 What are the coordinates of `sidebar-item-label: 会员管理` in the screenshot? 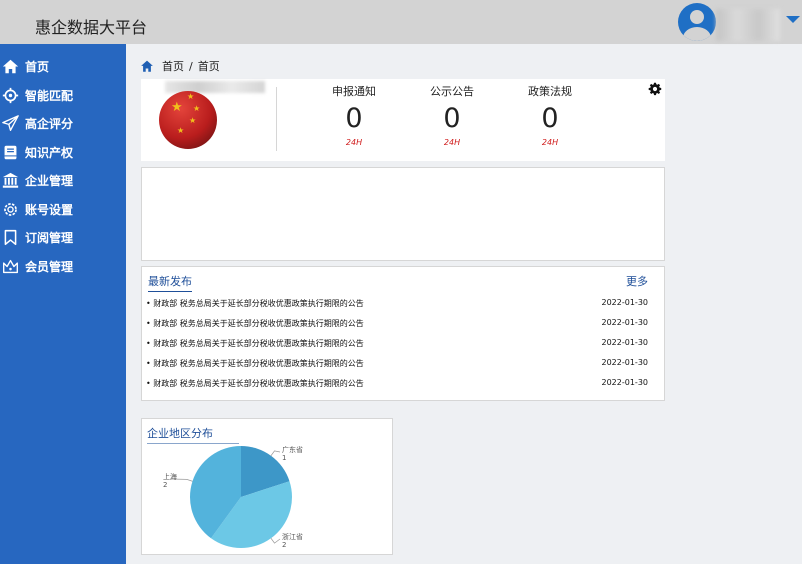 It's located at (49, 266).